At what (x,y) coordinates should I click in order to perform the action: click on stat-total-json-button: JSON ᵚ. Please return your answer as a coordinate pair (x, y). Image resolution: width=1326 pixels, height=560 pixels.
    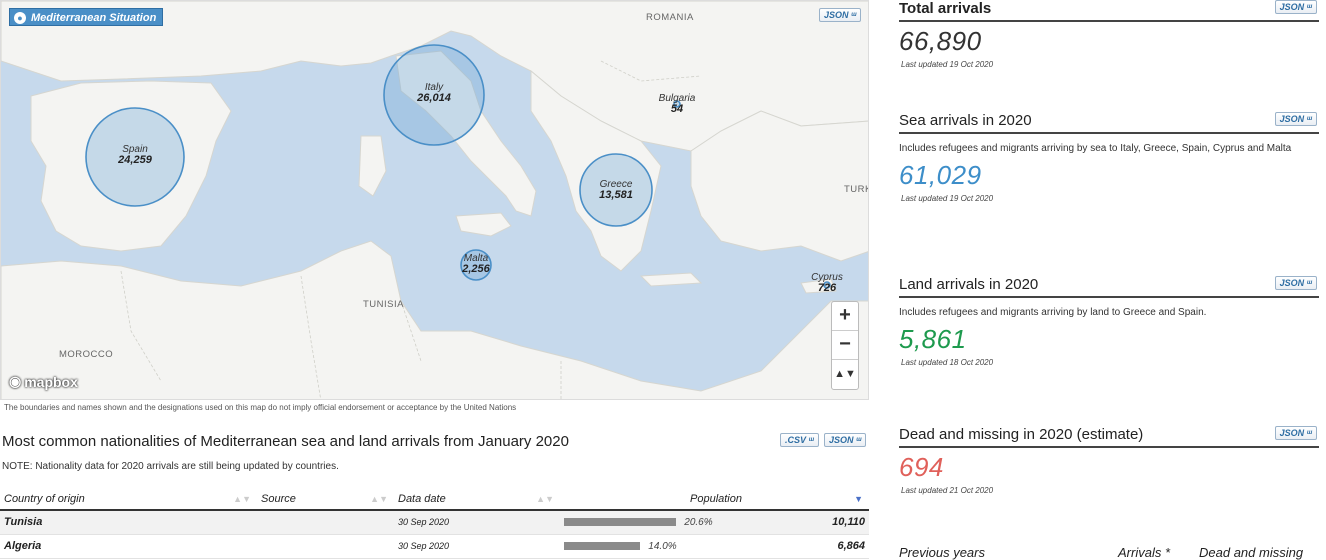
    Looking at the image, I should click on (1295, 7).